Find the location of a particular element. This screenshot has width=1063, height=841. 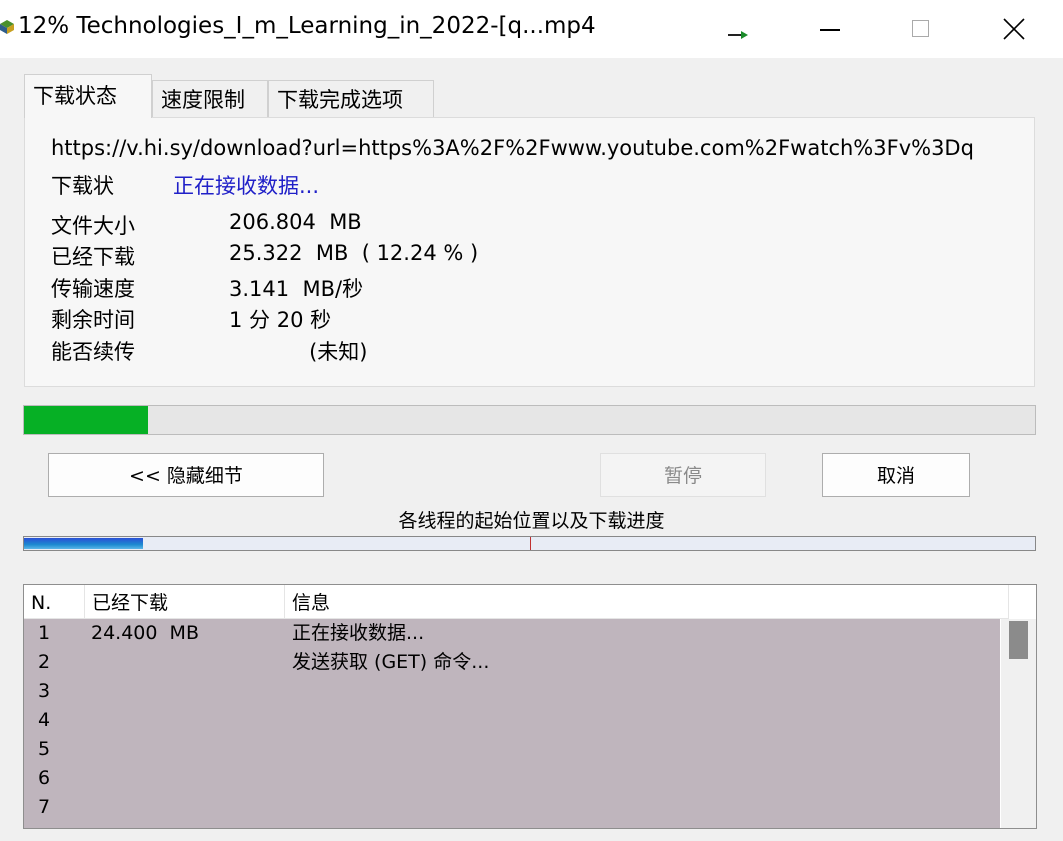

table-row: 3 is located at coordinates (512, 691).